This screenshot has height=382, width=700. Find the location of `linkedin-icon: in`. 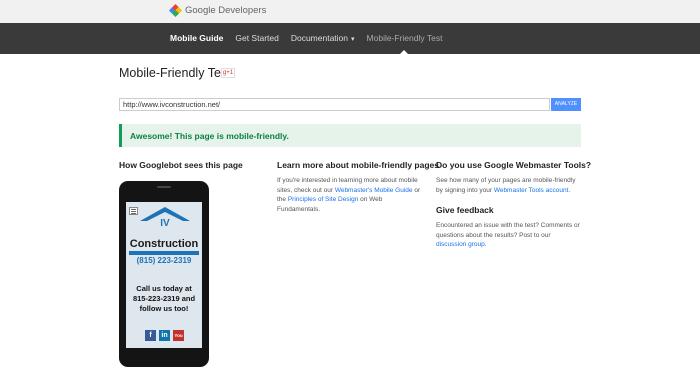

linkedin-icon: in is located at coordinates (164, 335).